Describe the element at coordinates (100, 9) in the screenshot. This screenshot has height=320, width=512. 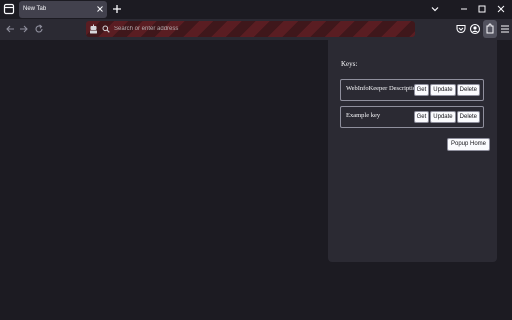
I see `close-icon` at that location.